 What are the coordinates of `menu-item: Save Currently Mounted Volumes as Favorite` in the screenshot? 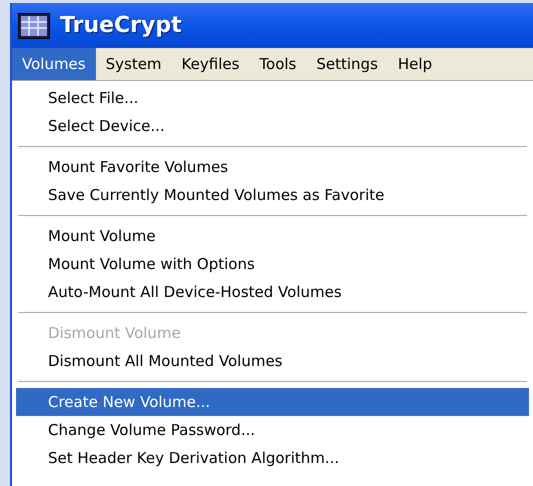 It's located at (272, 195).